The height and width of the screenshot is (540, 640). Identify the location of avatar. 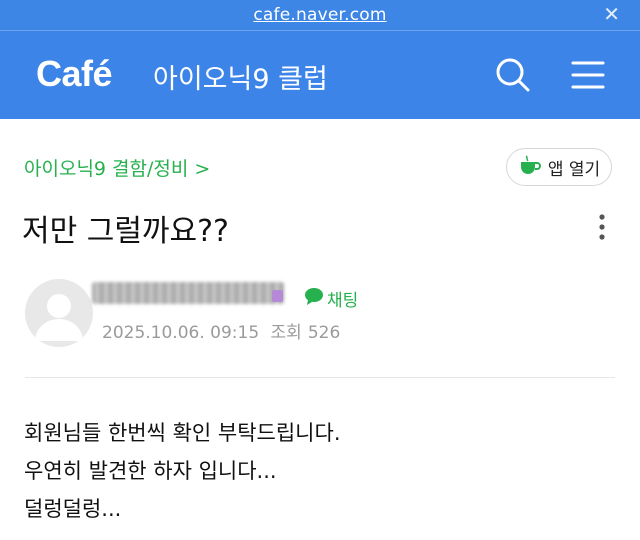
(59, 313).